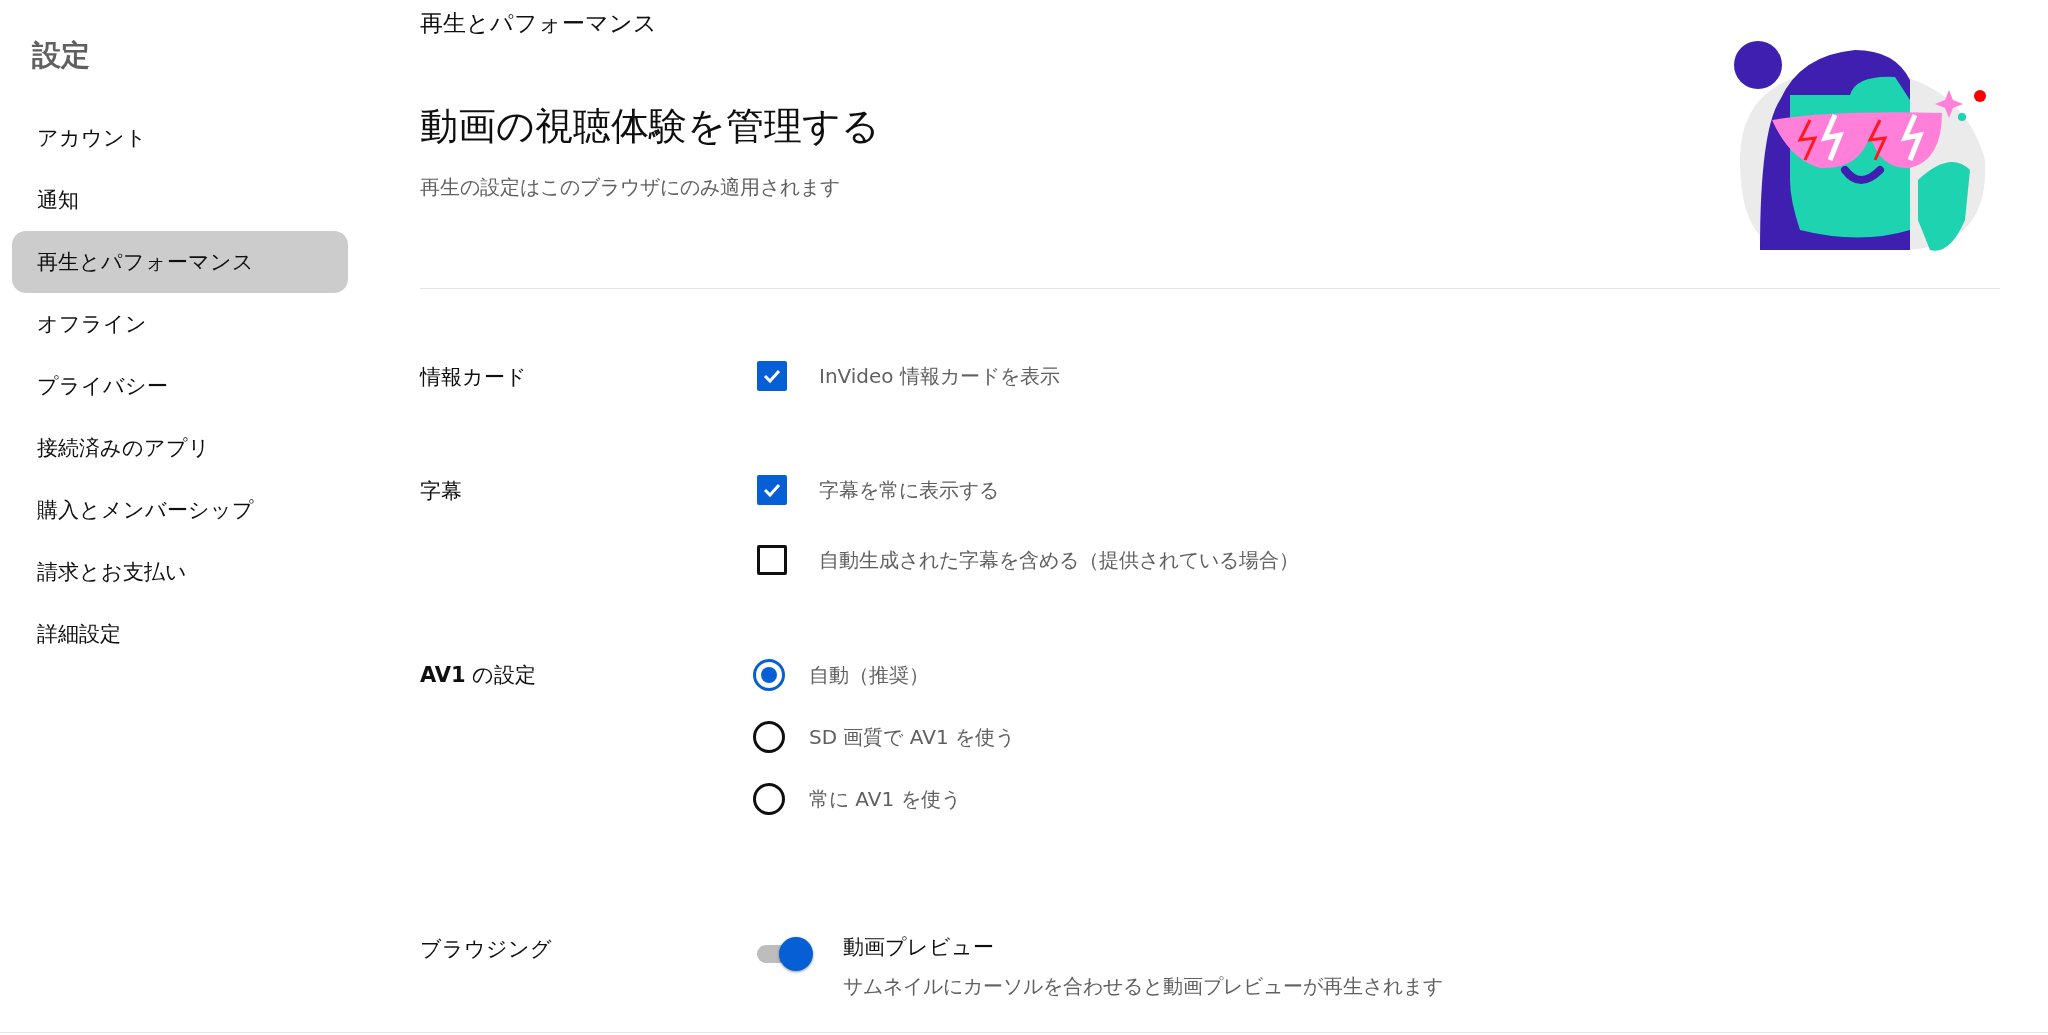 The width and height of the screenshot is (2048, 1035). What do you see at coordinates (180, 510) in the screenshot?
I see `sidebar-item: 購入とメンバーシップ` at bounding box center [180, 510].